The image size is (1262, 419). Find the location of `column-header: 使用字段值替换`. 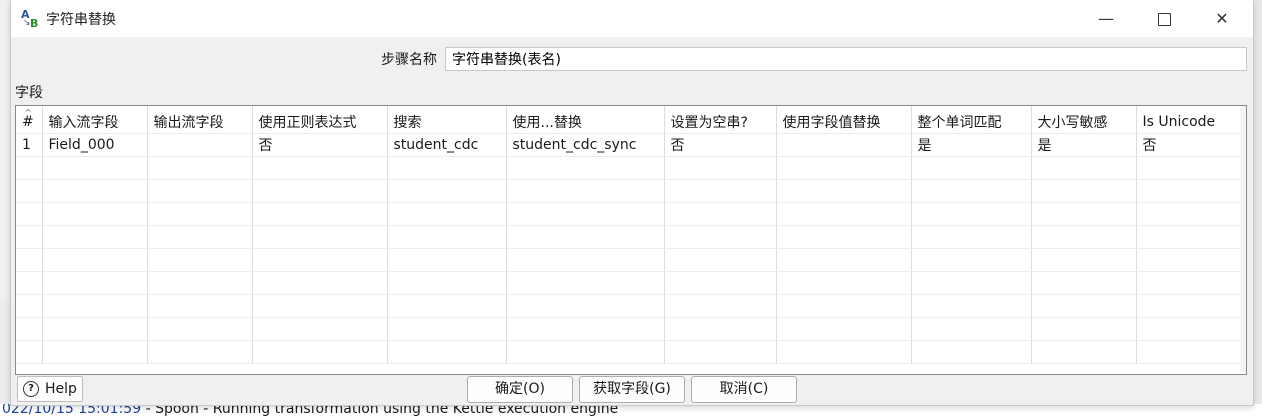

column-header: 使用字段值替换 is located at coordinates (844, 120).